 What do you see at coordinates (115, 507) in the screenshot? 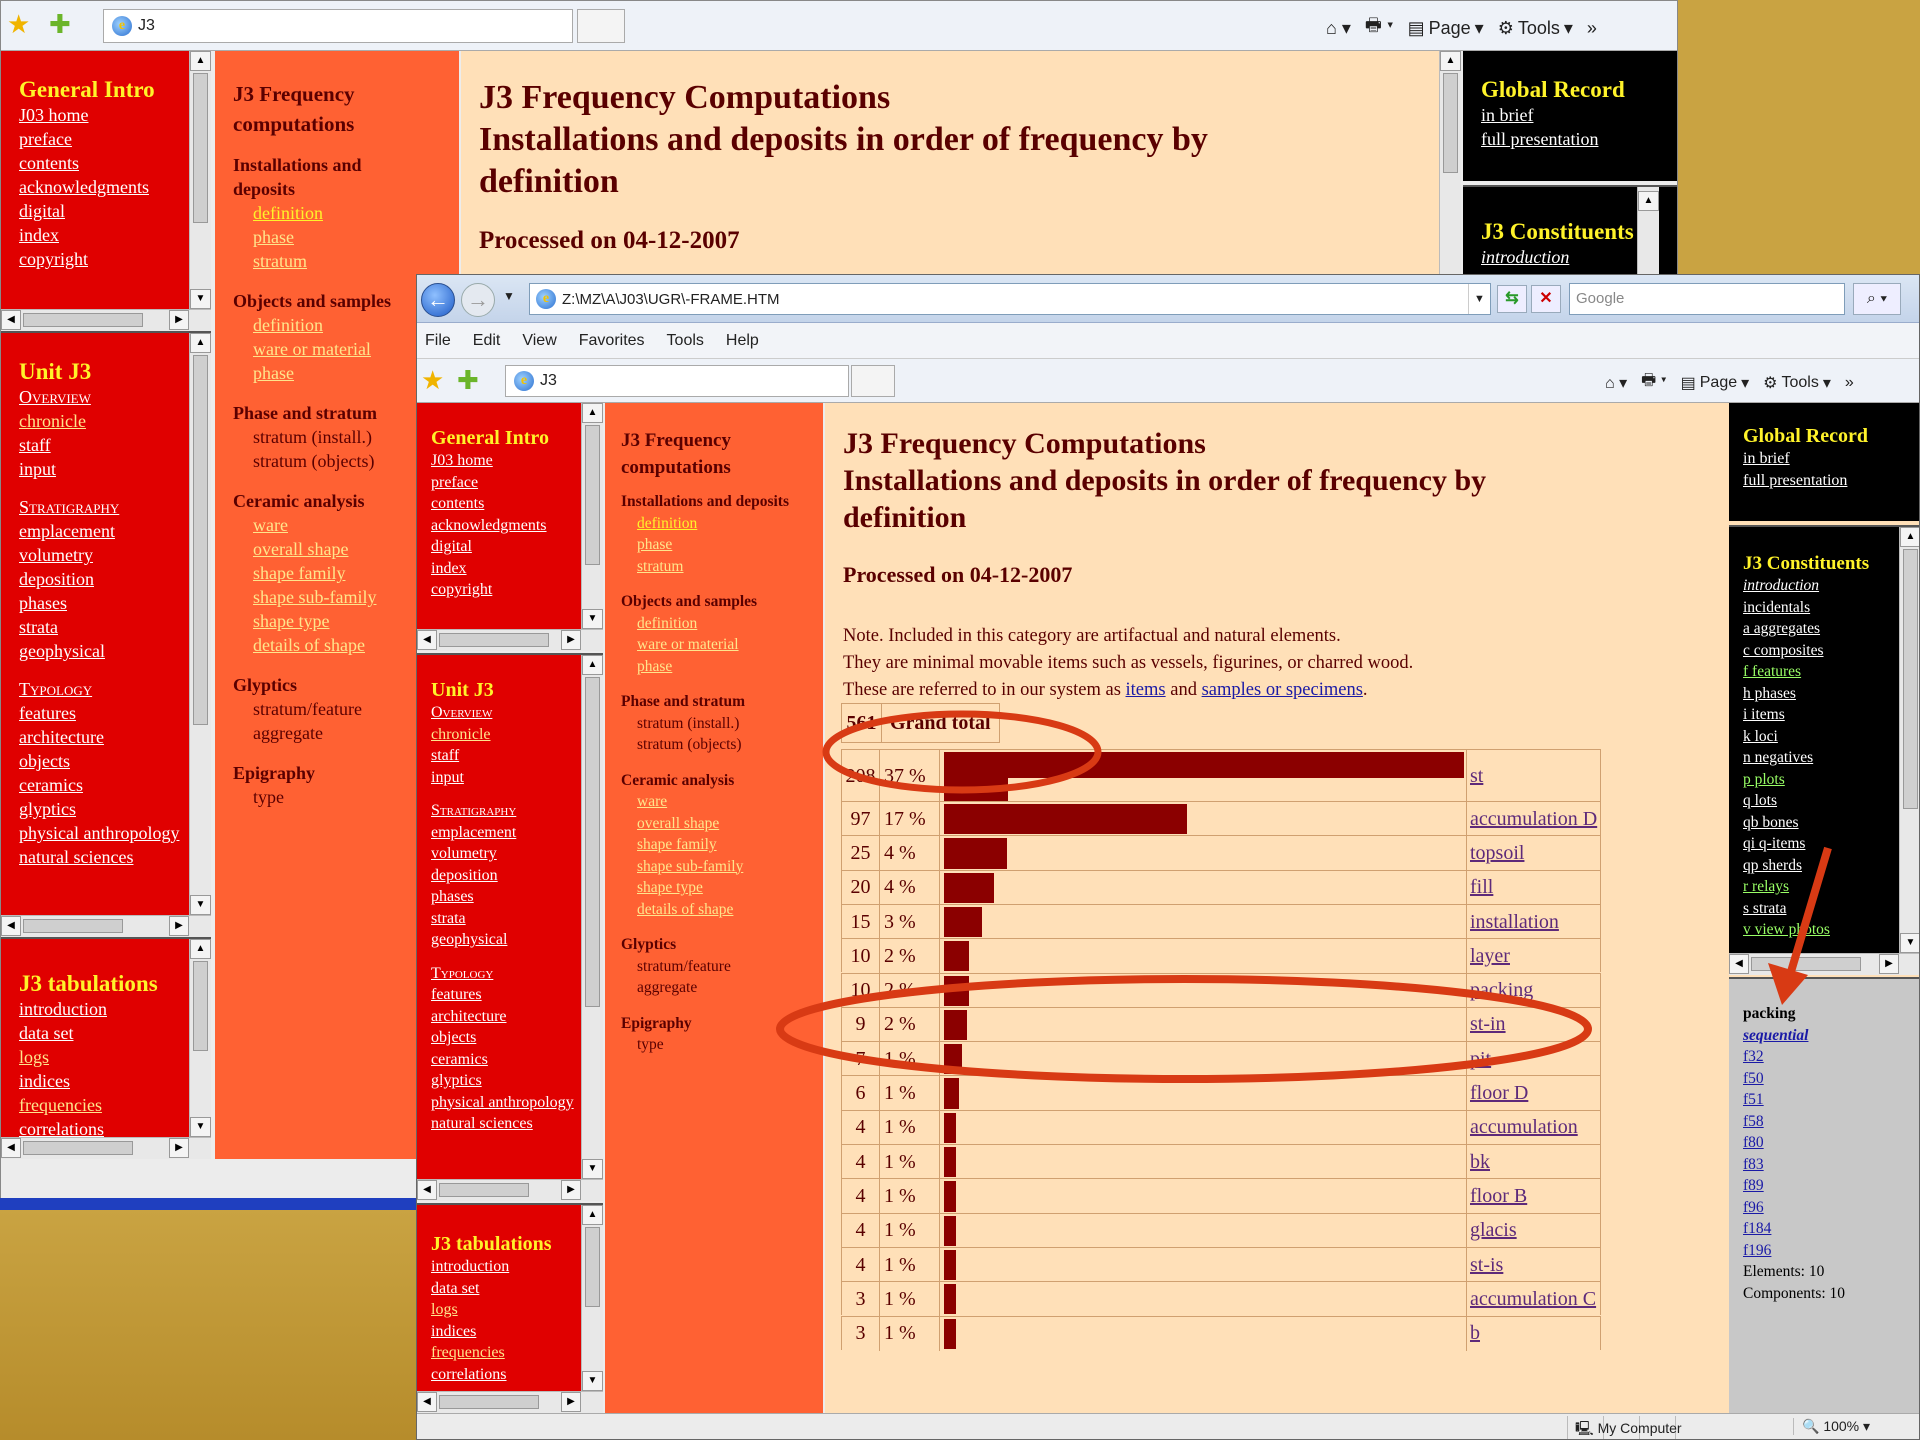
I see `nav-link: Stratigraphy` at bounding box center [115, 507].